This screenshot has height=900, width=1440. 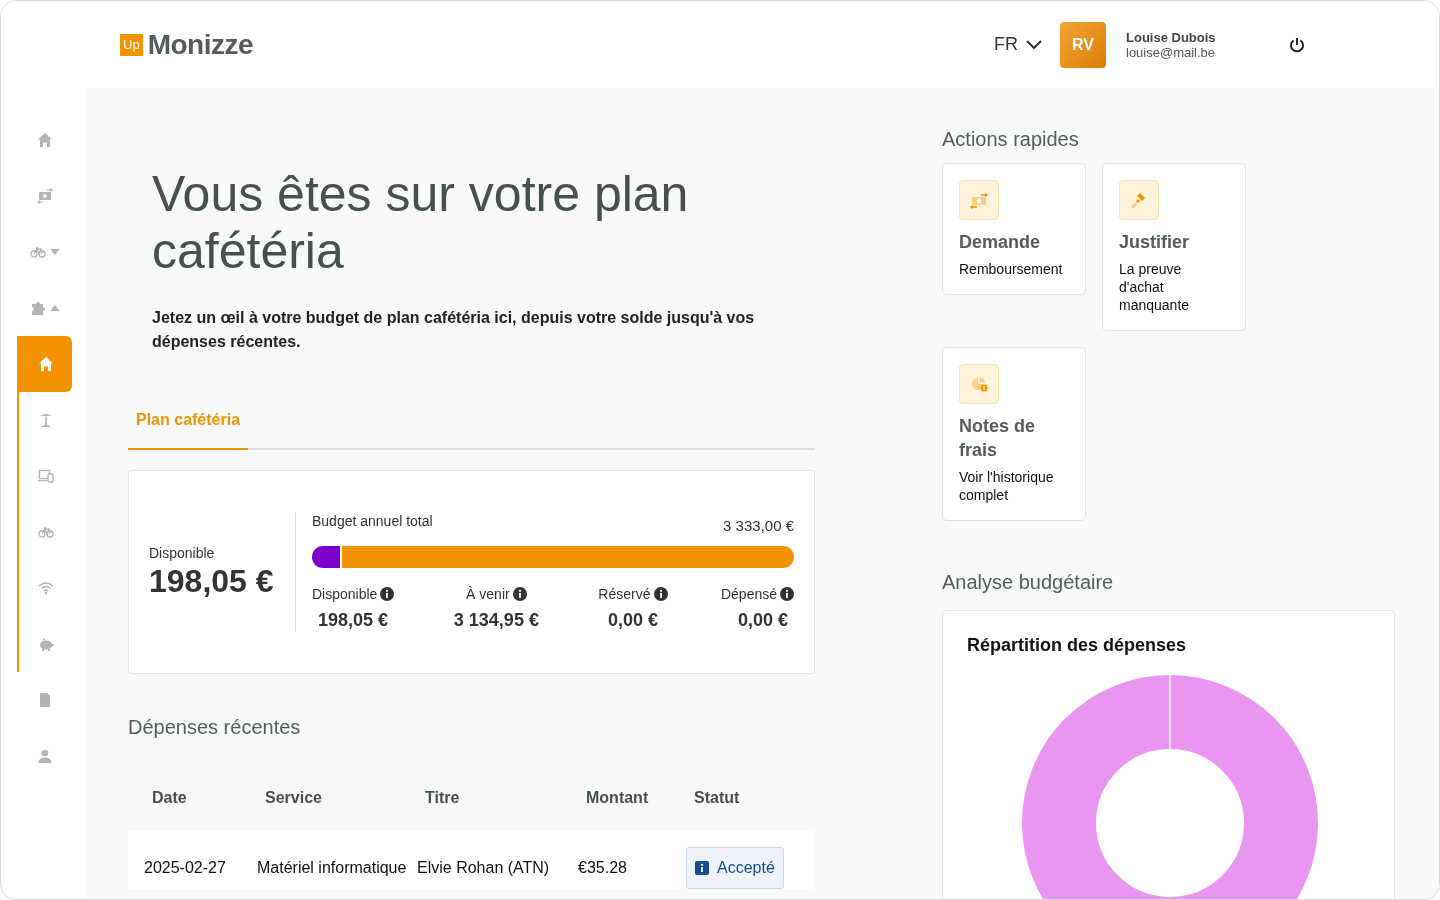 What do you see at coordinates (421, 223) in the screenshot?
I see `page-title: Vous êtes sur votre plan cafétéria` at bounding box center [421, 223].